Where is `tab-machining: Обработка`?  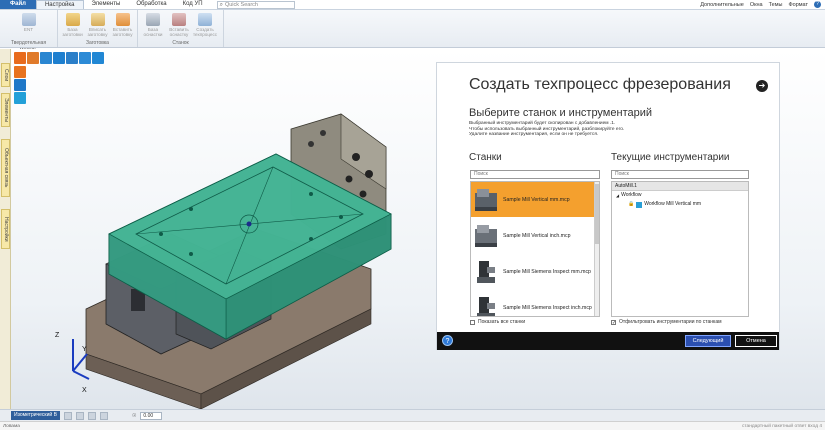
tab-machining: Обработка is located at coordinates (151, 4).